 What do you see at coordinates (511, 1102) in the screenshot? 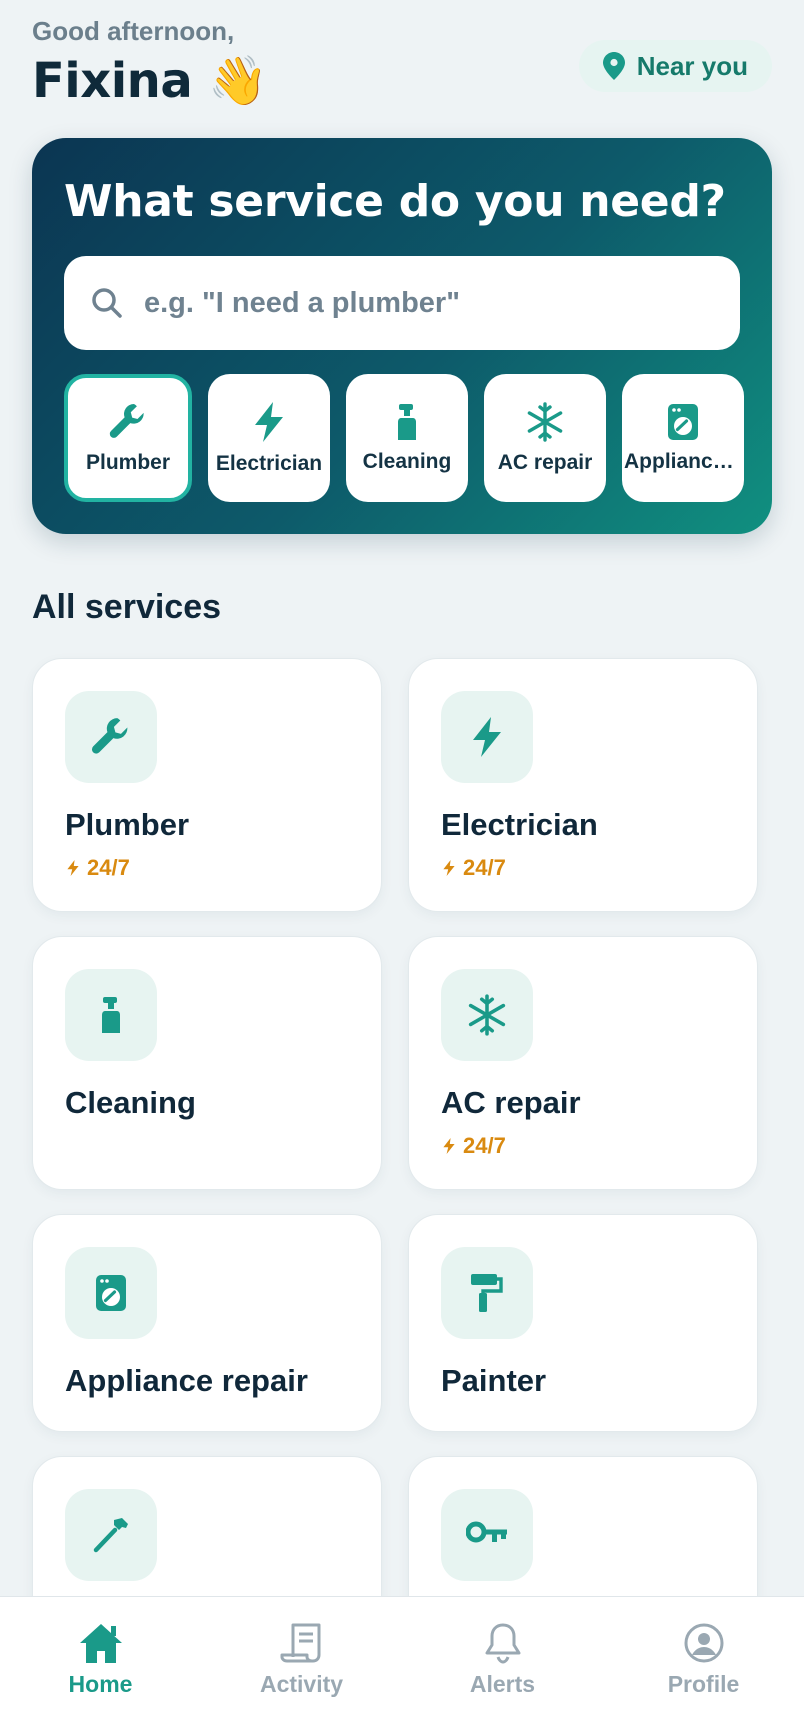
I see `service-name: AC repair` at bounding box center [511, 1102].